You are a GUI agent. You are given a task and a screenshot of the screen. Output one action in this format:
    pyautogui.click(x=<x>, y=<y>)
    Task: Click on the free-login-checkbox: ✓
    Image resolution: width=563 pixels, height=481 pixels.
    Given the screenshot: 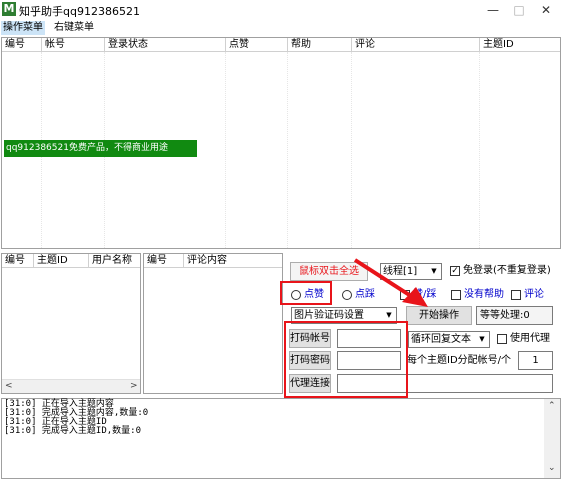 What is the action you would take?
    pyautogui.click(x=455, y=271)
    